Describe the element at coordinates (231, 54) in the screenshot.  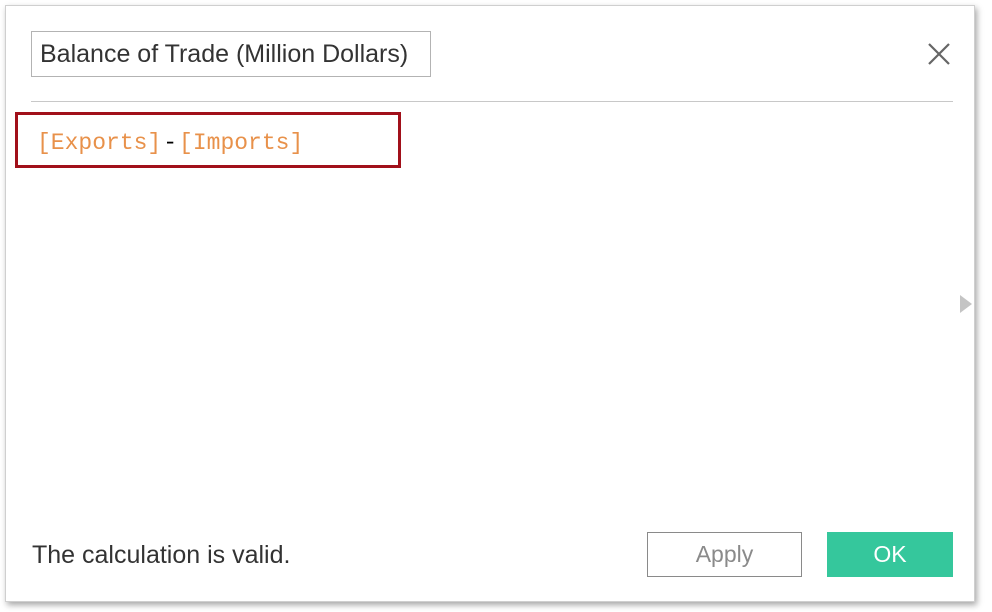
I see `calculation-name-input` at that location.